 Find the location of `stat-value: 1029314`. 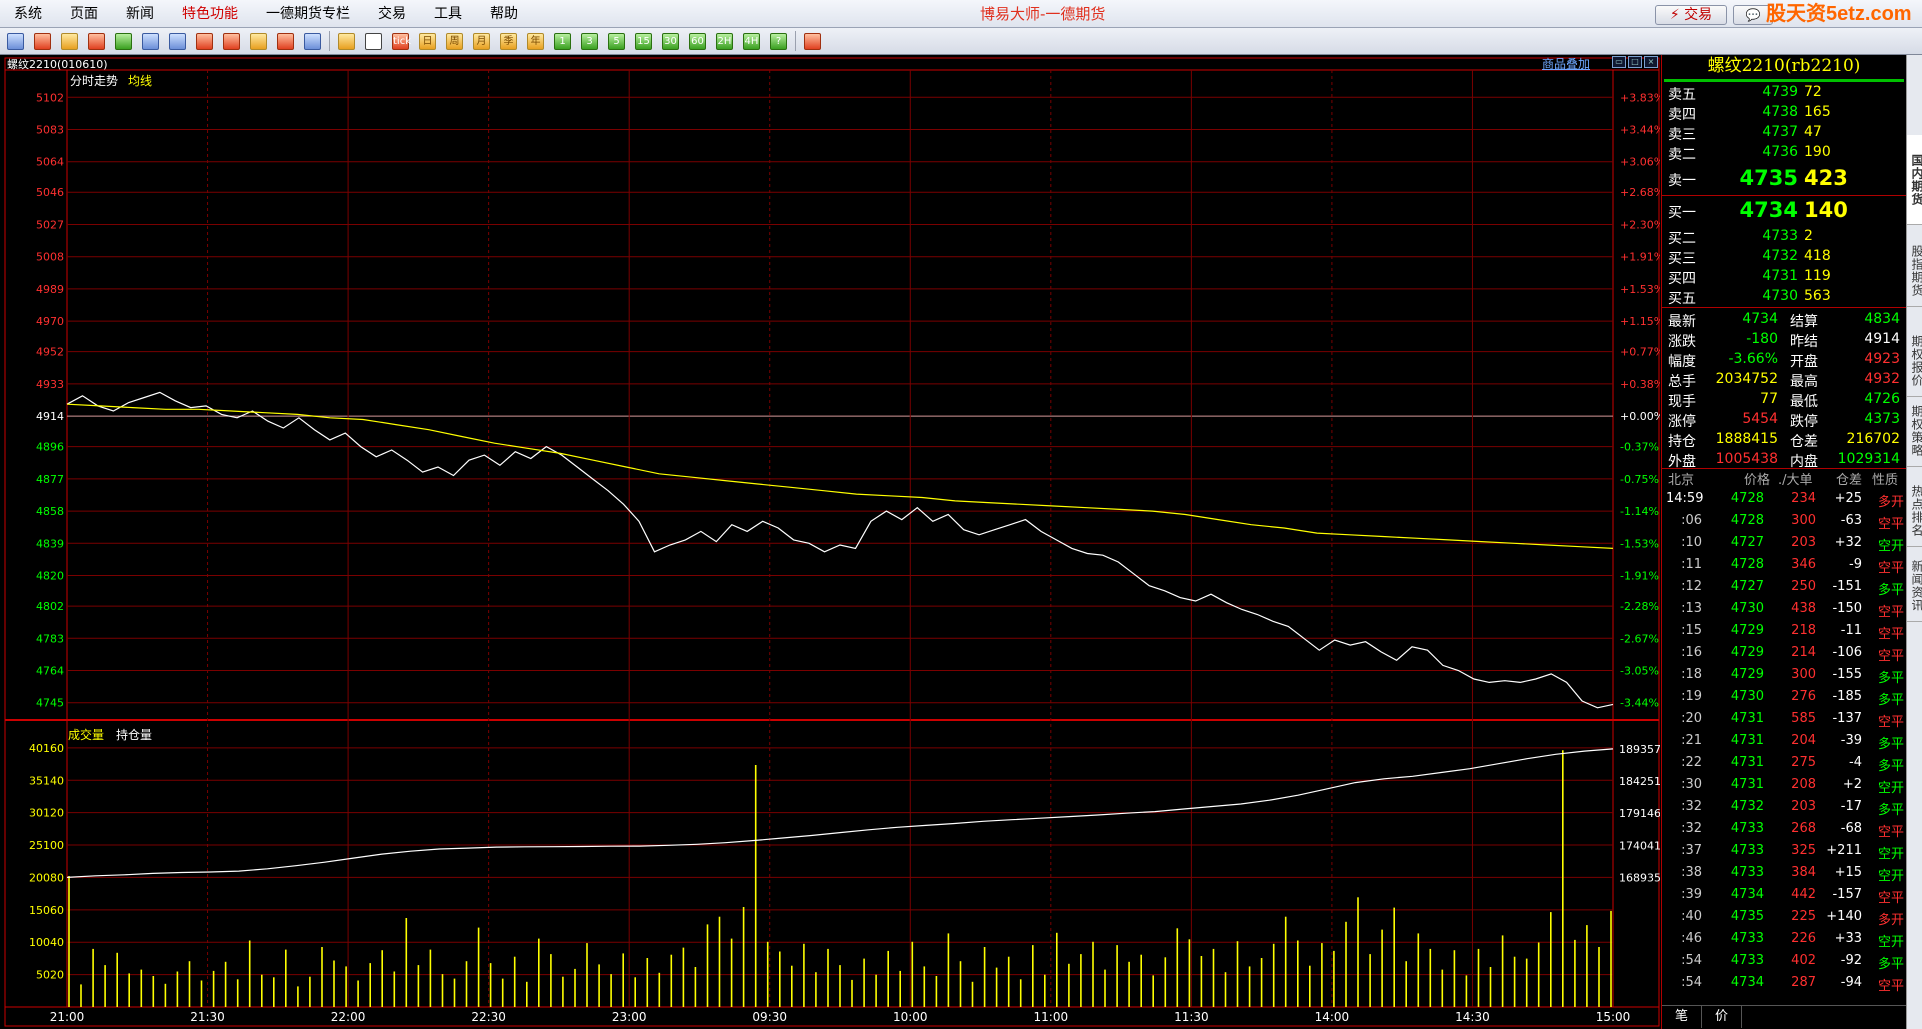

stat-value: 1029314 is located at coordinates (1868, 459).